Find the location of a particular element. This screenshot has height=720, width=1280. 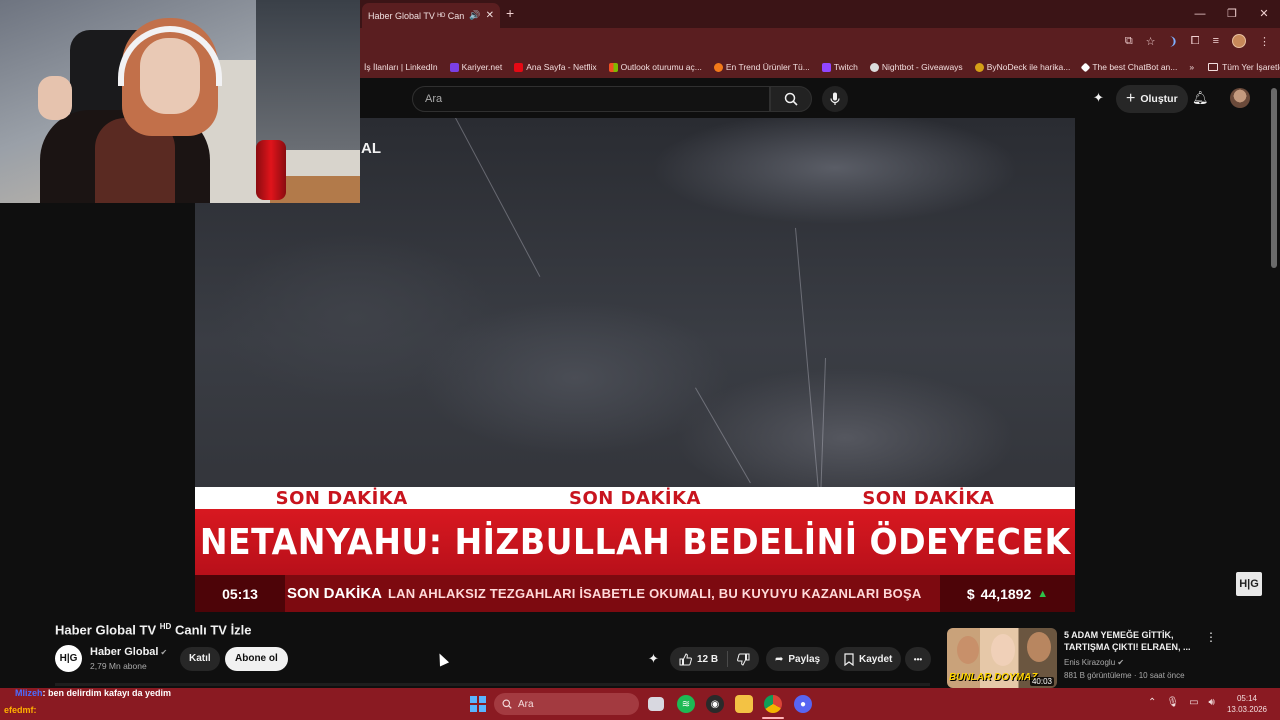

clock-date: 13.03.2026 is located at coordinates (1247, 709).